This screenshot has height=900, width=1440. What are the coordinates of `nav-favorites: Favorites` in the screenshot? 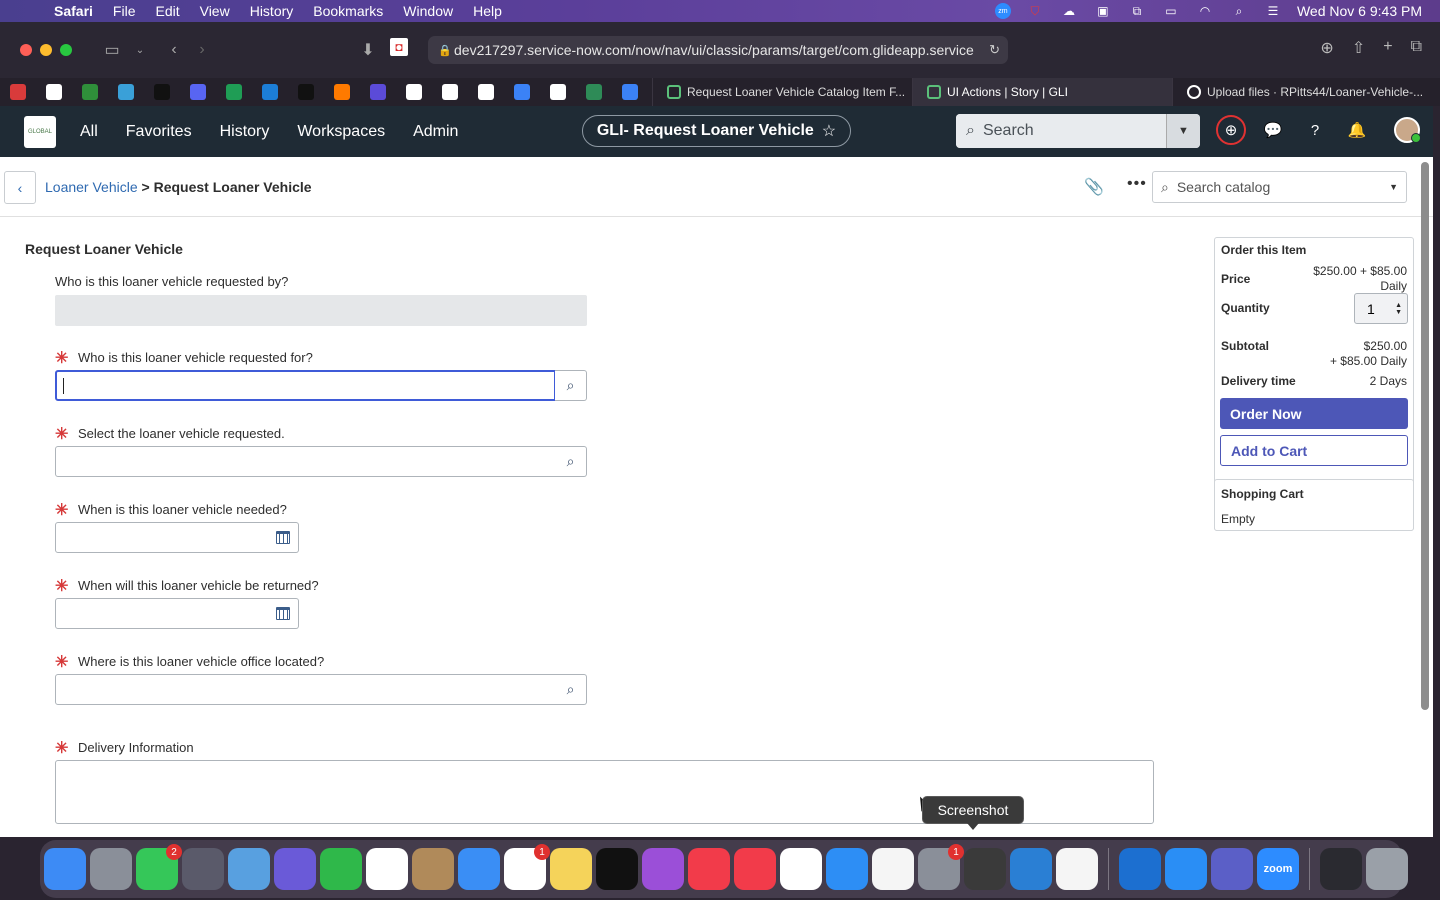 It's located at (159, 132).